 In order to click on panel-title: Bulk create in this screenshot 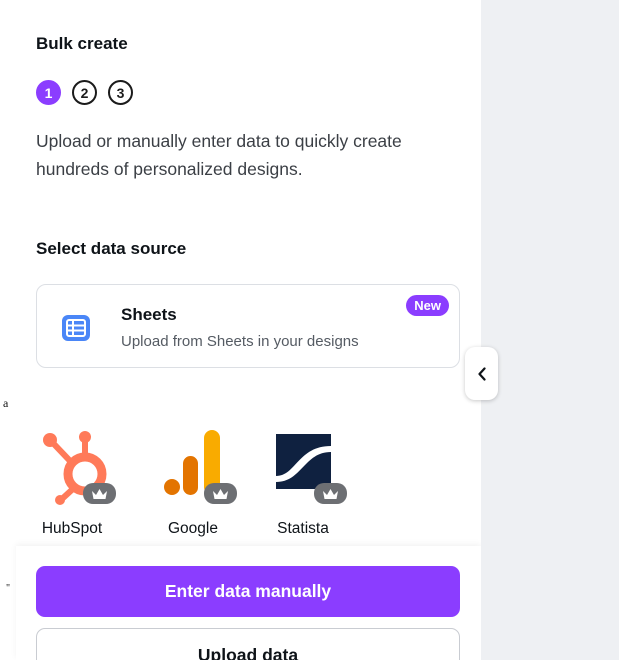, I will do `click(82, 43)`.